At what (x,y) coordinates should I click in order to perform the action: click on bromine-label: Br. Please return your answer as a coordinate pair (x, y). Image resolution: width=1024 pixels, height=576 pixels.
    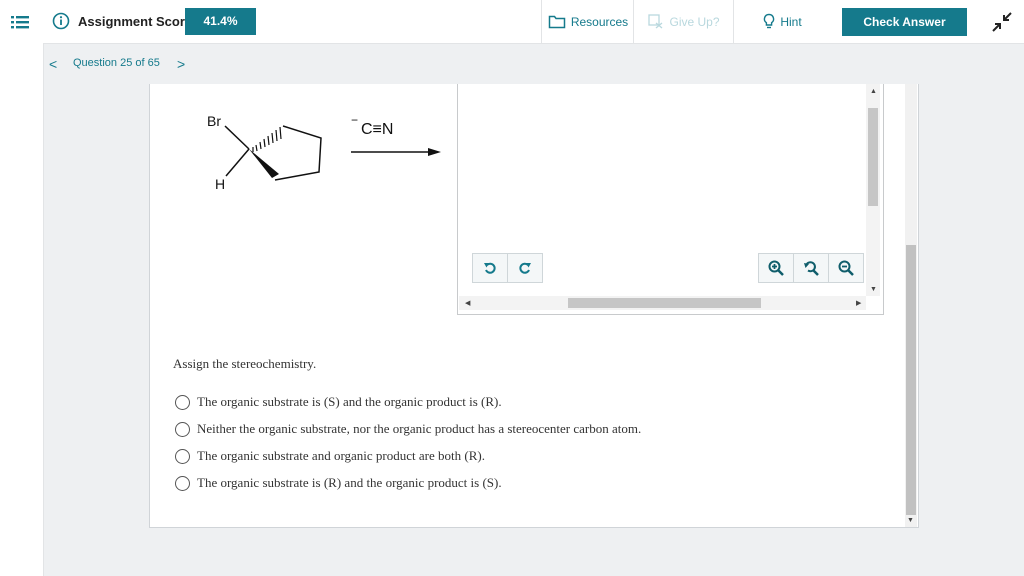
    Looking at the image, I should click on (214, 121).